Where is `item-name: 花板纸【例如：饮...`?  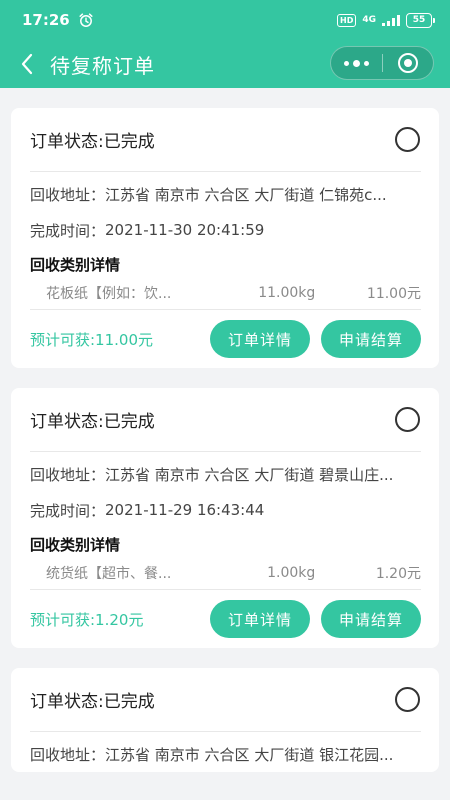 item-name: 花板纸【例如：饮... is located at coordinates (109, 293).